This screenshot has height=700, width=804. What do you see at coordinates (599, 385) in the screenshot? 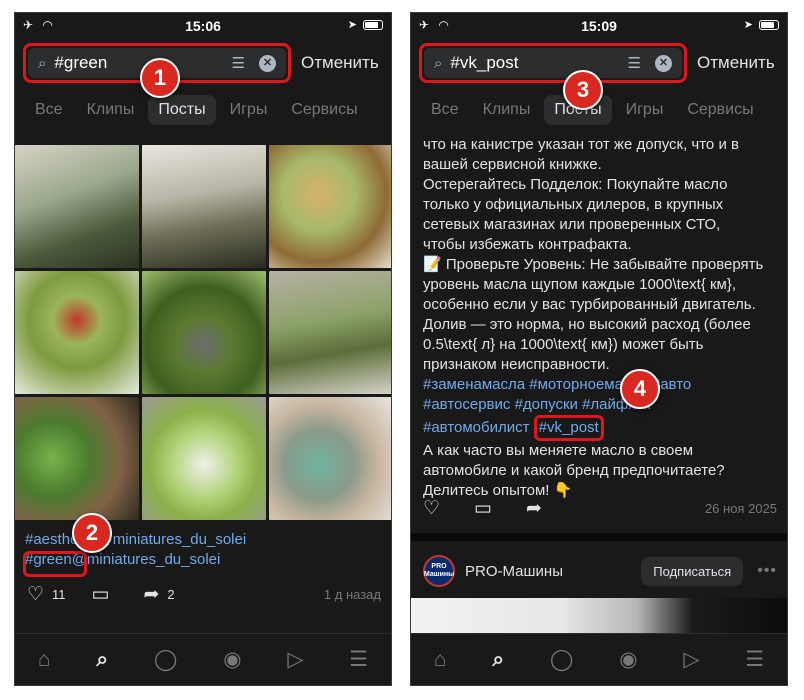
I see `hashtags-line-1: #заменамасла #моторноемасло #авто` at bounding box center [599, 385].